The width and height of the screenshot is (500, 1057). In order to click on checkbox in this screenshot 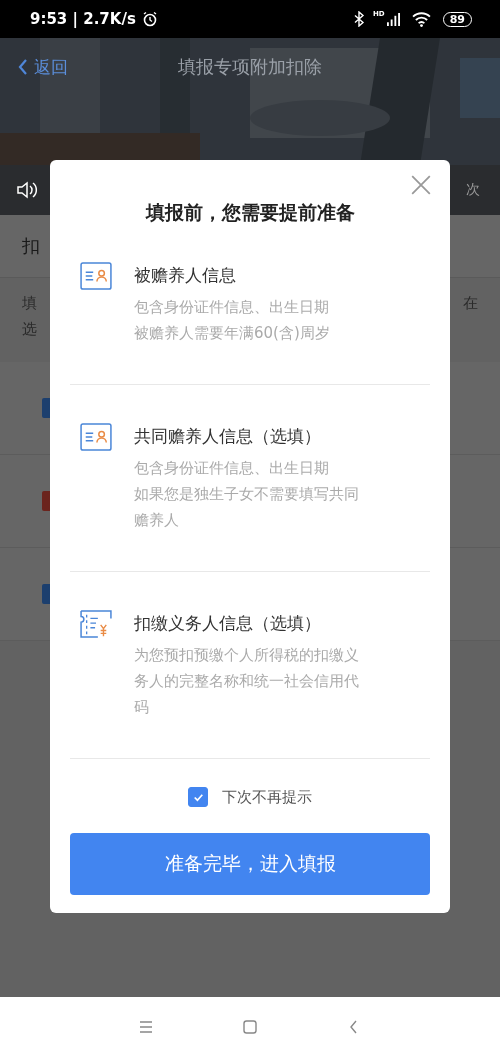, I will do `click(198, 797)`.